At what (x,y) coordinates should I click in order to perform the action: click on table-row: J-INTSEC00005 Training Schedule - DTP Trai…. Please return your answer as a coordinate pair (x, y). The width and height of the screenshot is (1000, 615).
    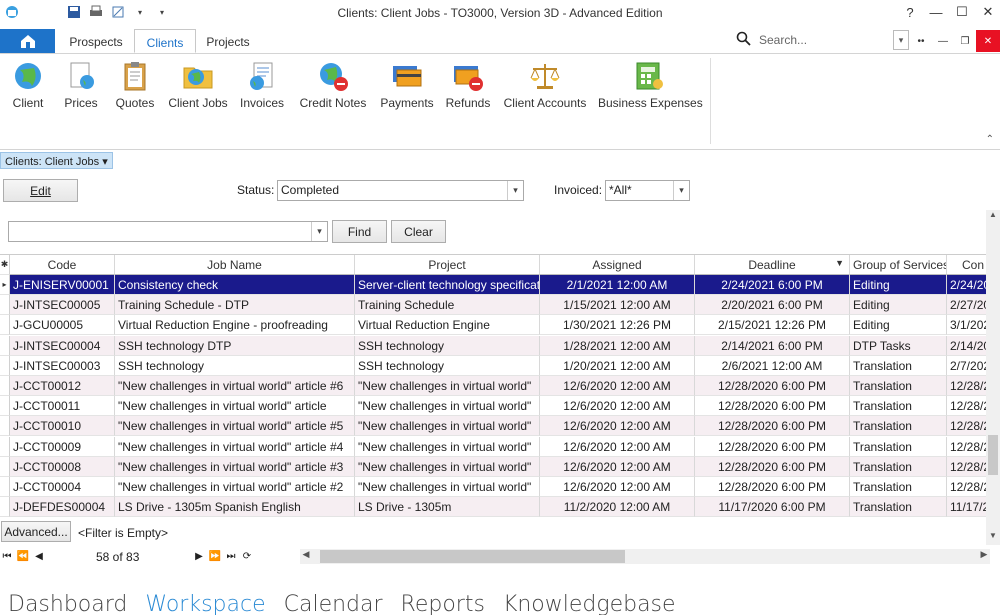
    Looking at the image, I should click on (500, 305).